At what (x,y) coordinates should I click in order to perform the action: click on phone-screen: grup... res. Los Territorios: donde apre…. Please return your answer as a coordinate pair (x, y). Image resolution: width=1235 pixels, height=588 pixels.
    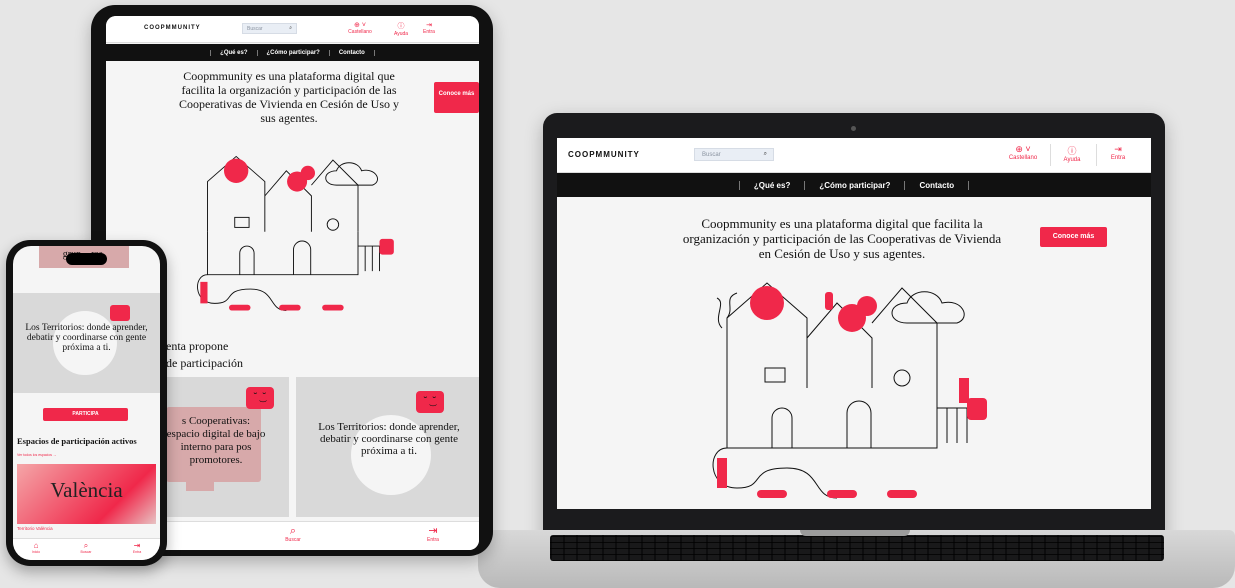
    Looking at the image, I should click on (86, 403).